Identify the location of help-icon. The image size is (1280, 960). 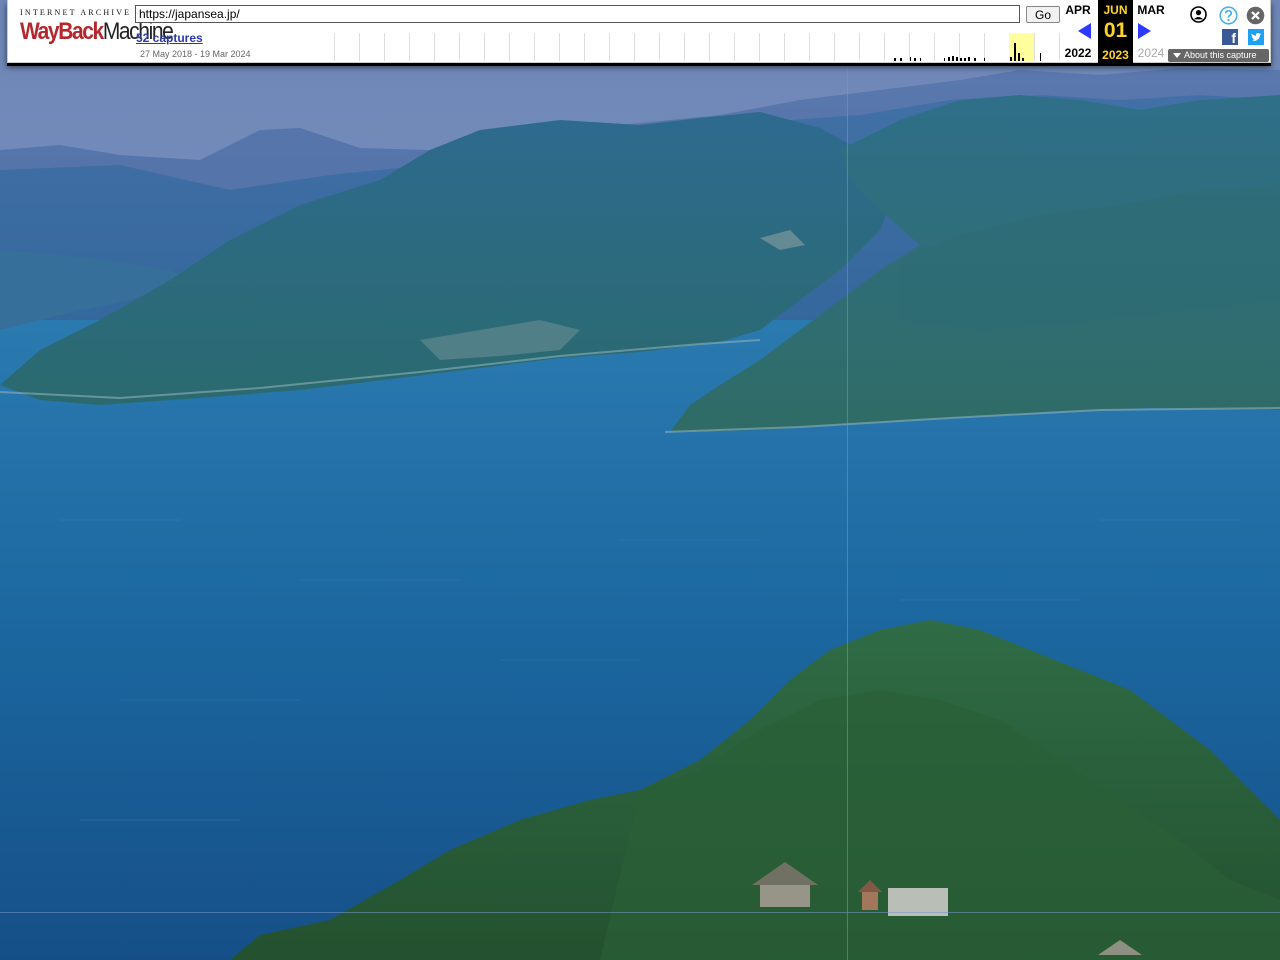
(1228, 15).